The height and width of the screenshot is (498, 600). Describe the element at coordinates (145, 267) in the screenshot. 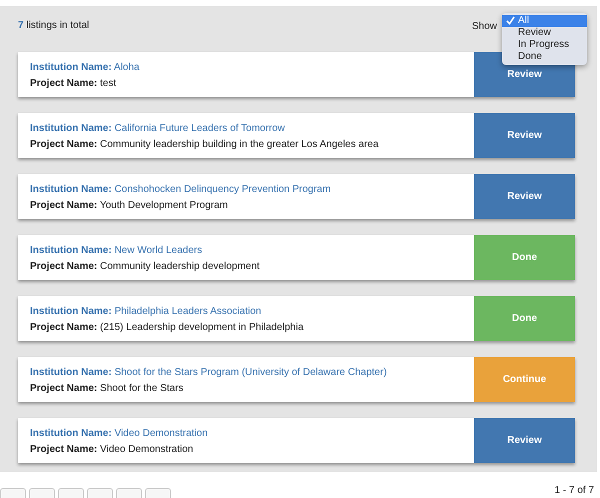

I see `project-name: Project Name: Community leadership development` at that location.